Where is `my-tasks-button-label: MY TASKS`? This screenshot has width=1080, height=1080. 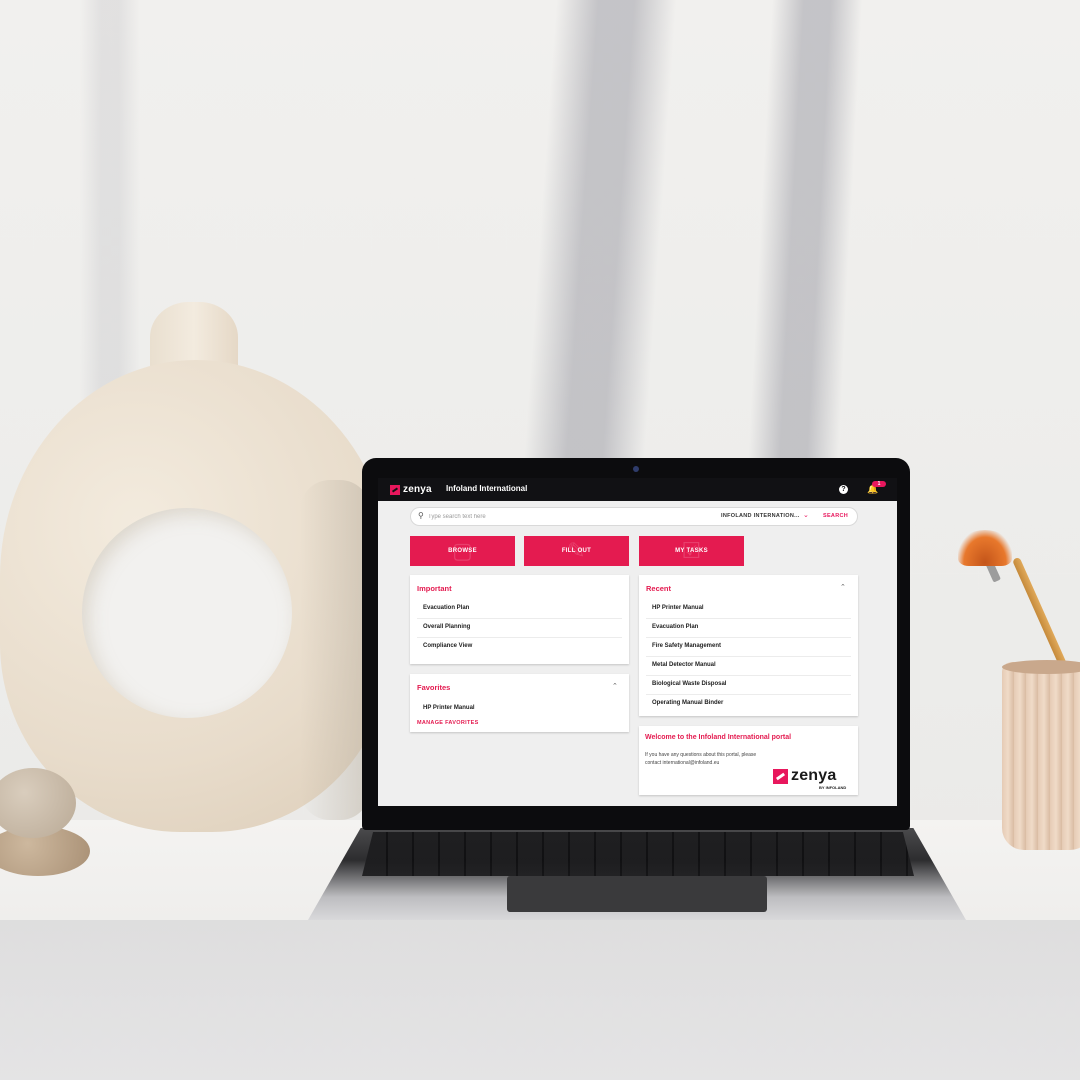 my-tasks-button-label: MY TASKS is located at coordinates (691, 551).